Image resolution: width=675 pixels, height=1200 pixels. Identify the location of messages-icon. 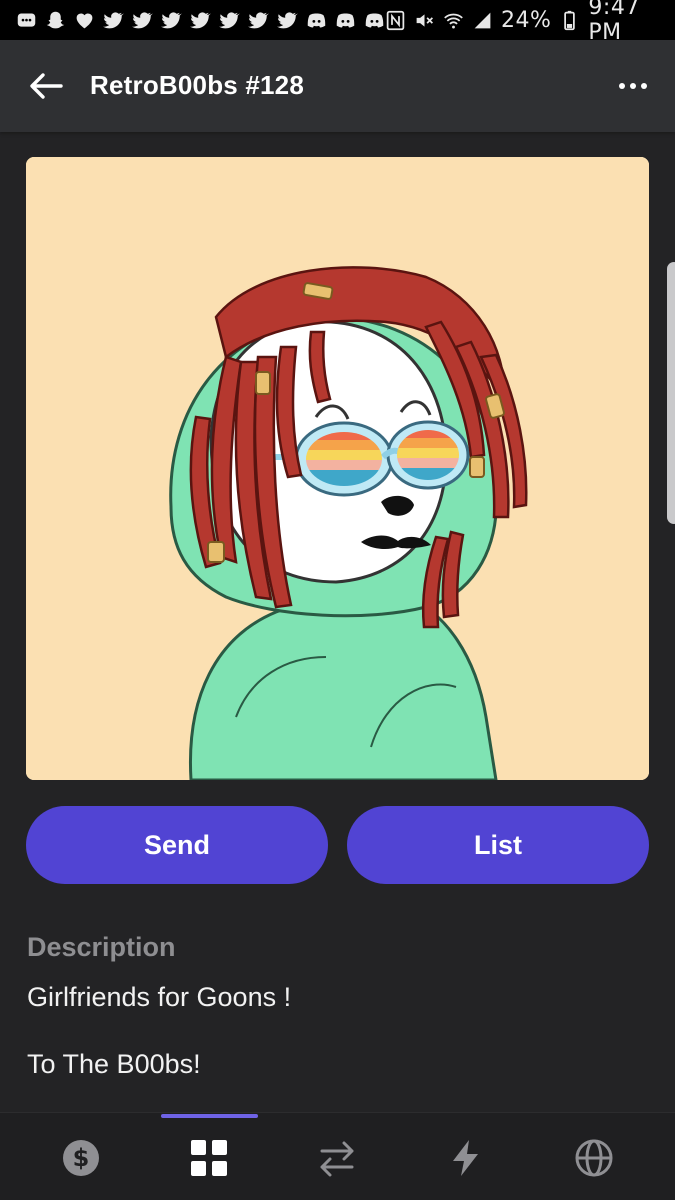
(26, 20).